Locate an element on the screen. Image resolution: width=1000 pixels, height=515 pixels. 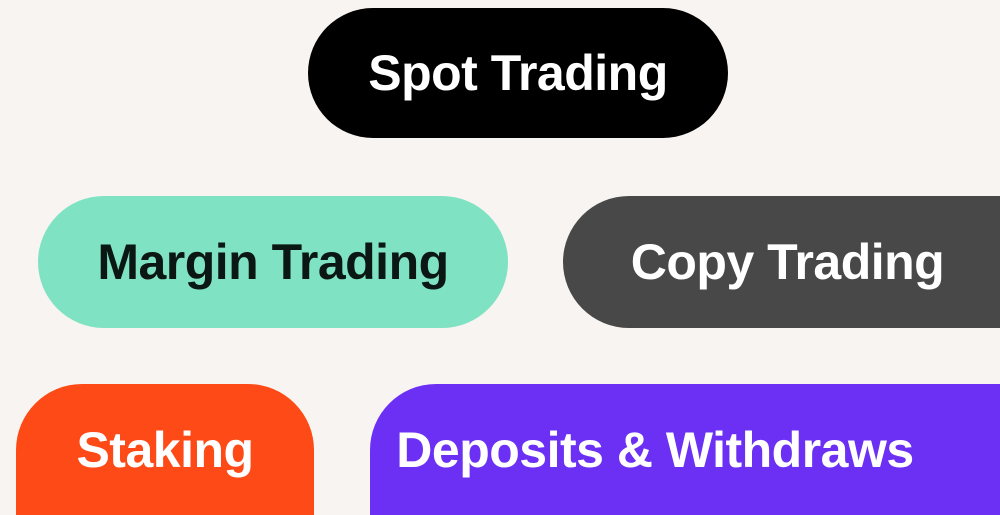
margin-trading-pill: Margin Trading is located at coordinates (273, 262).